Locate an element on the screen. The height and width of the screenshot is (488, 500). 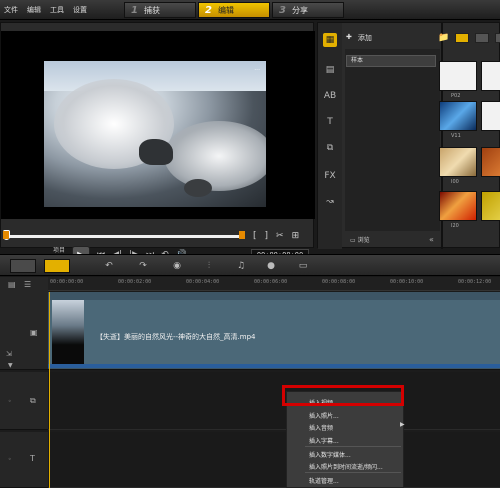
video-clip: 【失逝】美丽的自然风光--神奇的大自然_高清.mp4 is located at coordinates (275, 332).